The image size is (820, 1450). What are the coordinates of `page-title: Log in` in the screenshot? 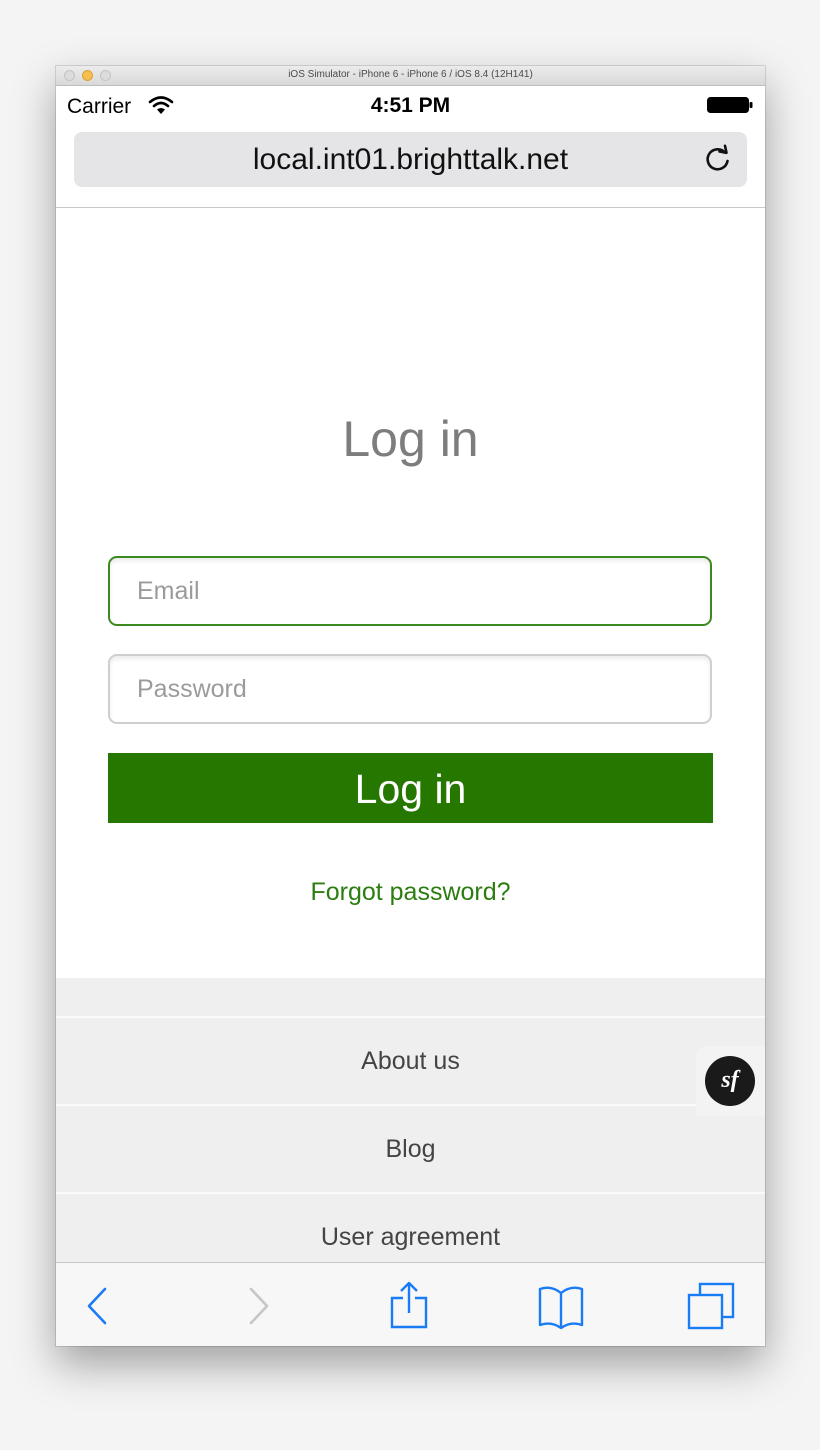 It's located at (410, 439).